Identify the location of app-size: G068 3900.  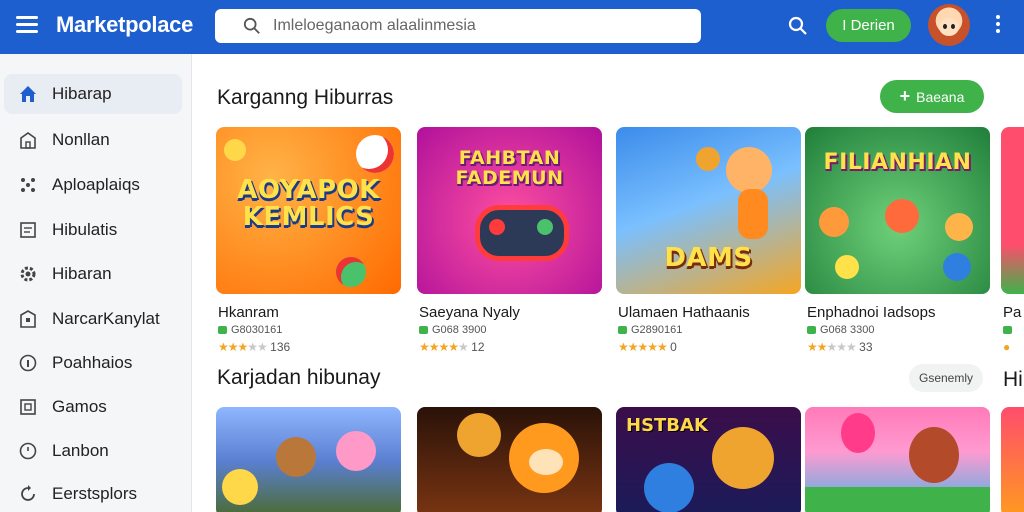
(452, 330).